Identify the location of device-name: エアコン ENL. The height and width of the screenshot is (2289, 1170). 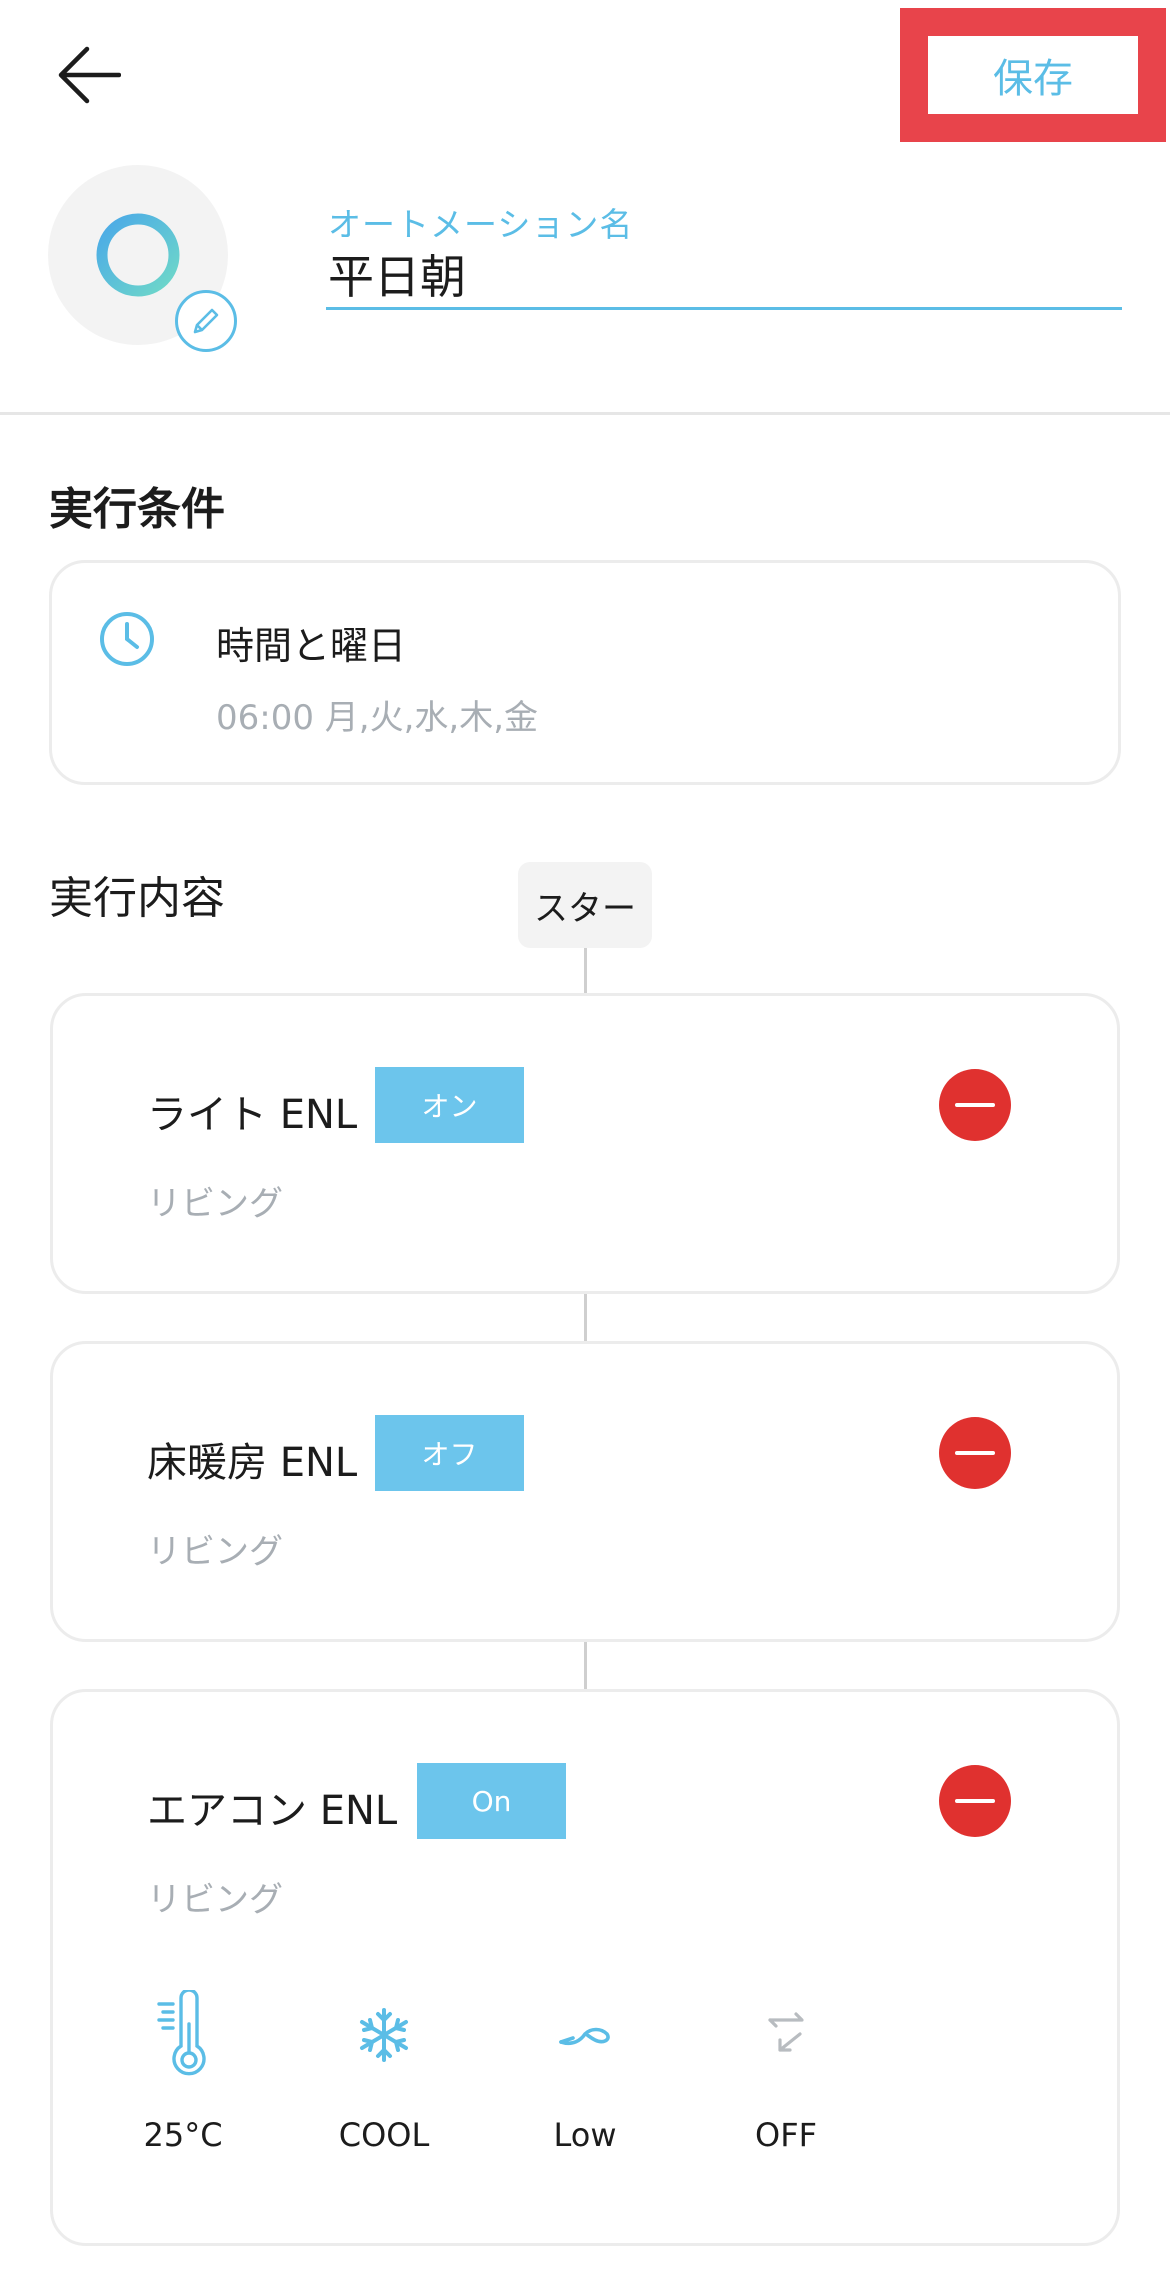
(272, 1811).